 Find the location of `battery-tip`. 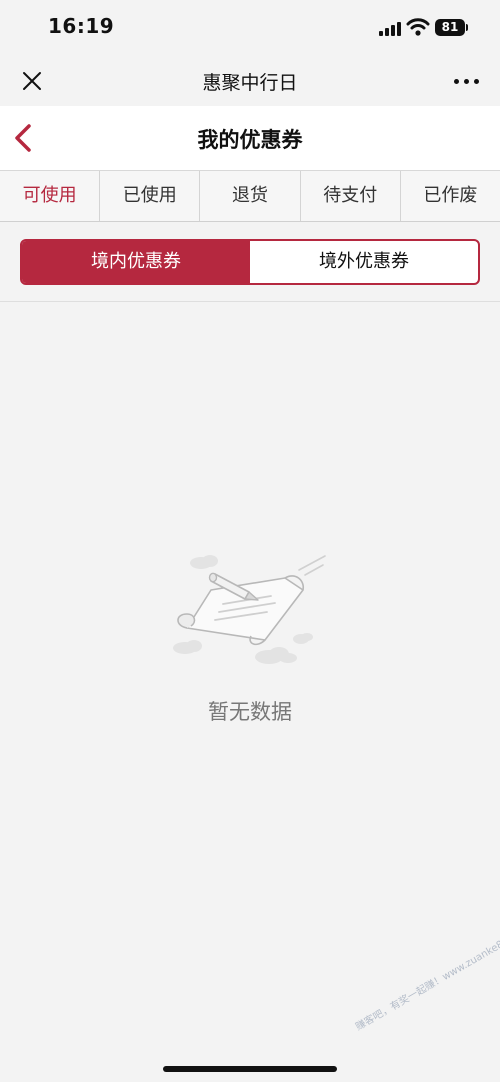

battery-tip is located at coordinates (467, 27).